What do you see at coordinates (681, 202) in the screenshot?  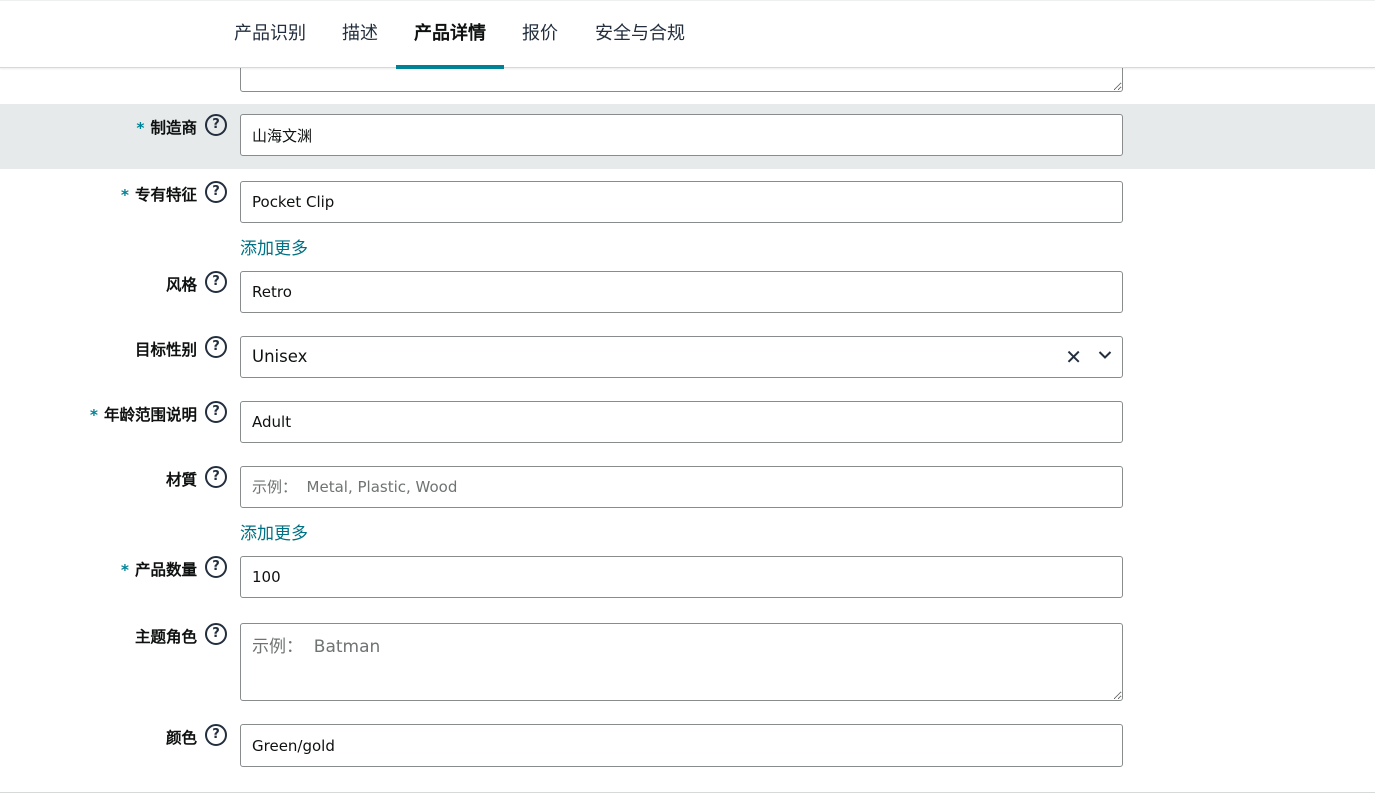 I see `special-feature-input` at bounding box center [681, 202].